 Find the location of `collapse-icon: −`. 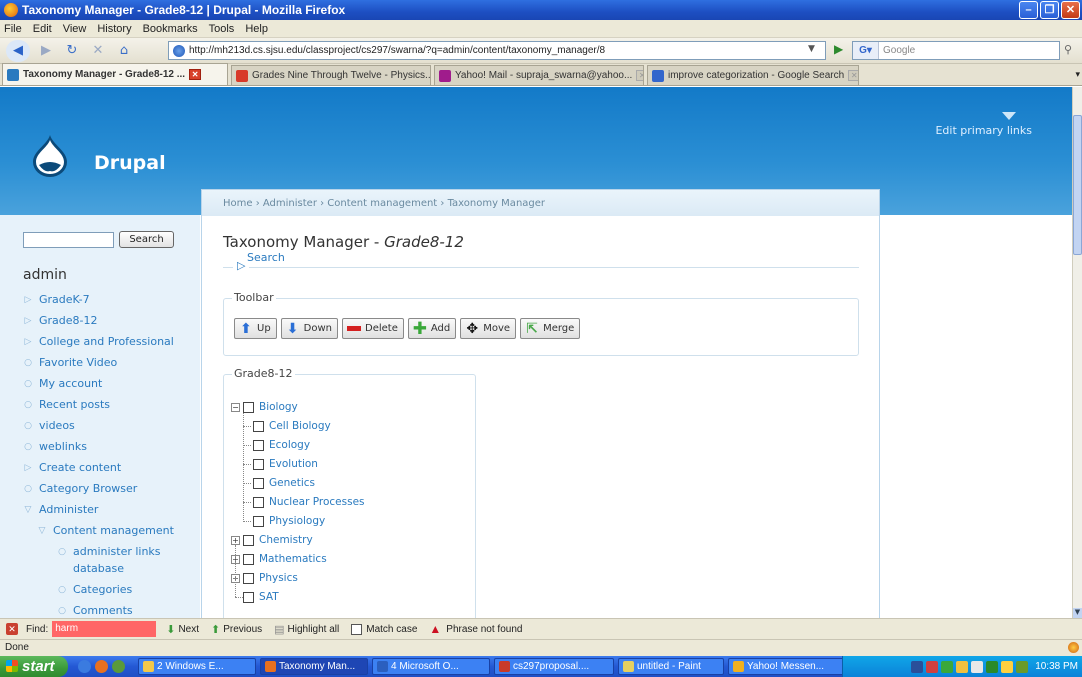

collapse-icon: − is located at coordinates (235, 407).